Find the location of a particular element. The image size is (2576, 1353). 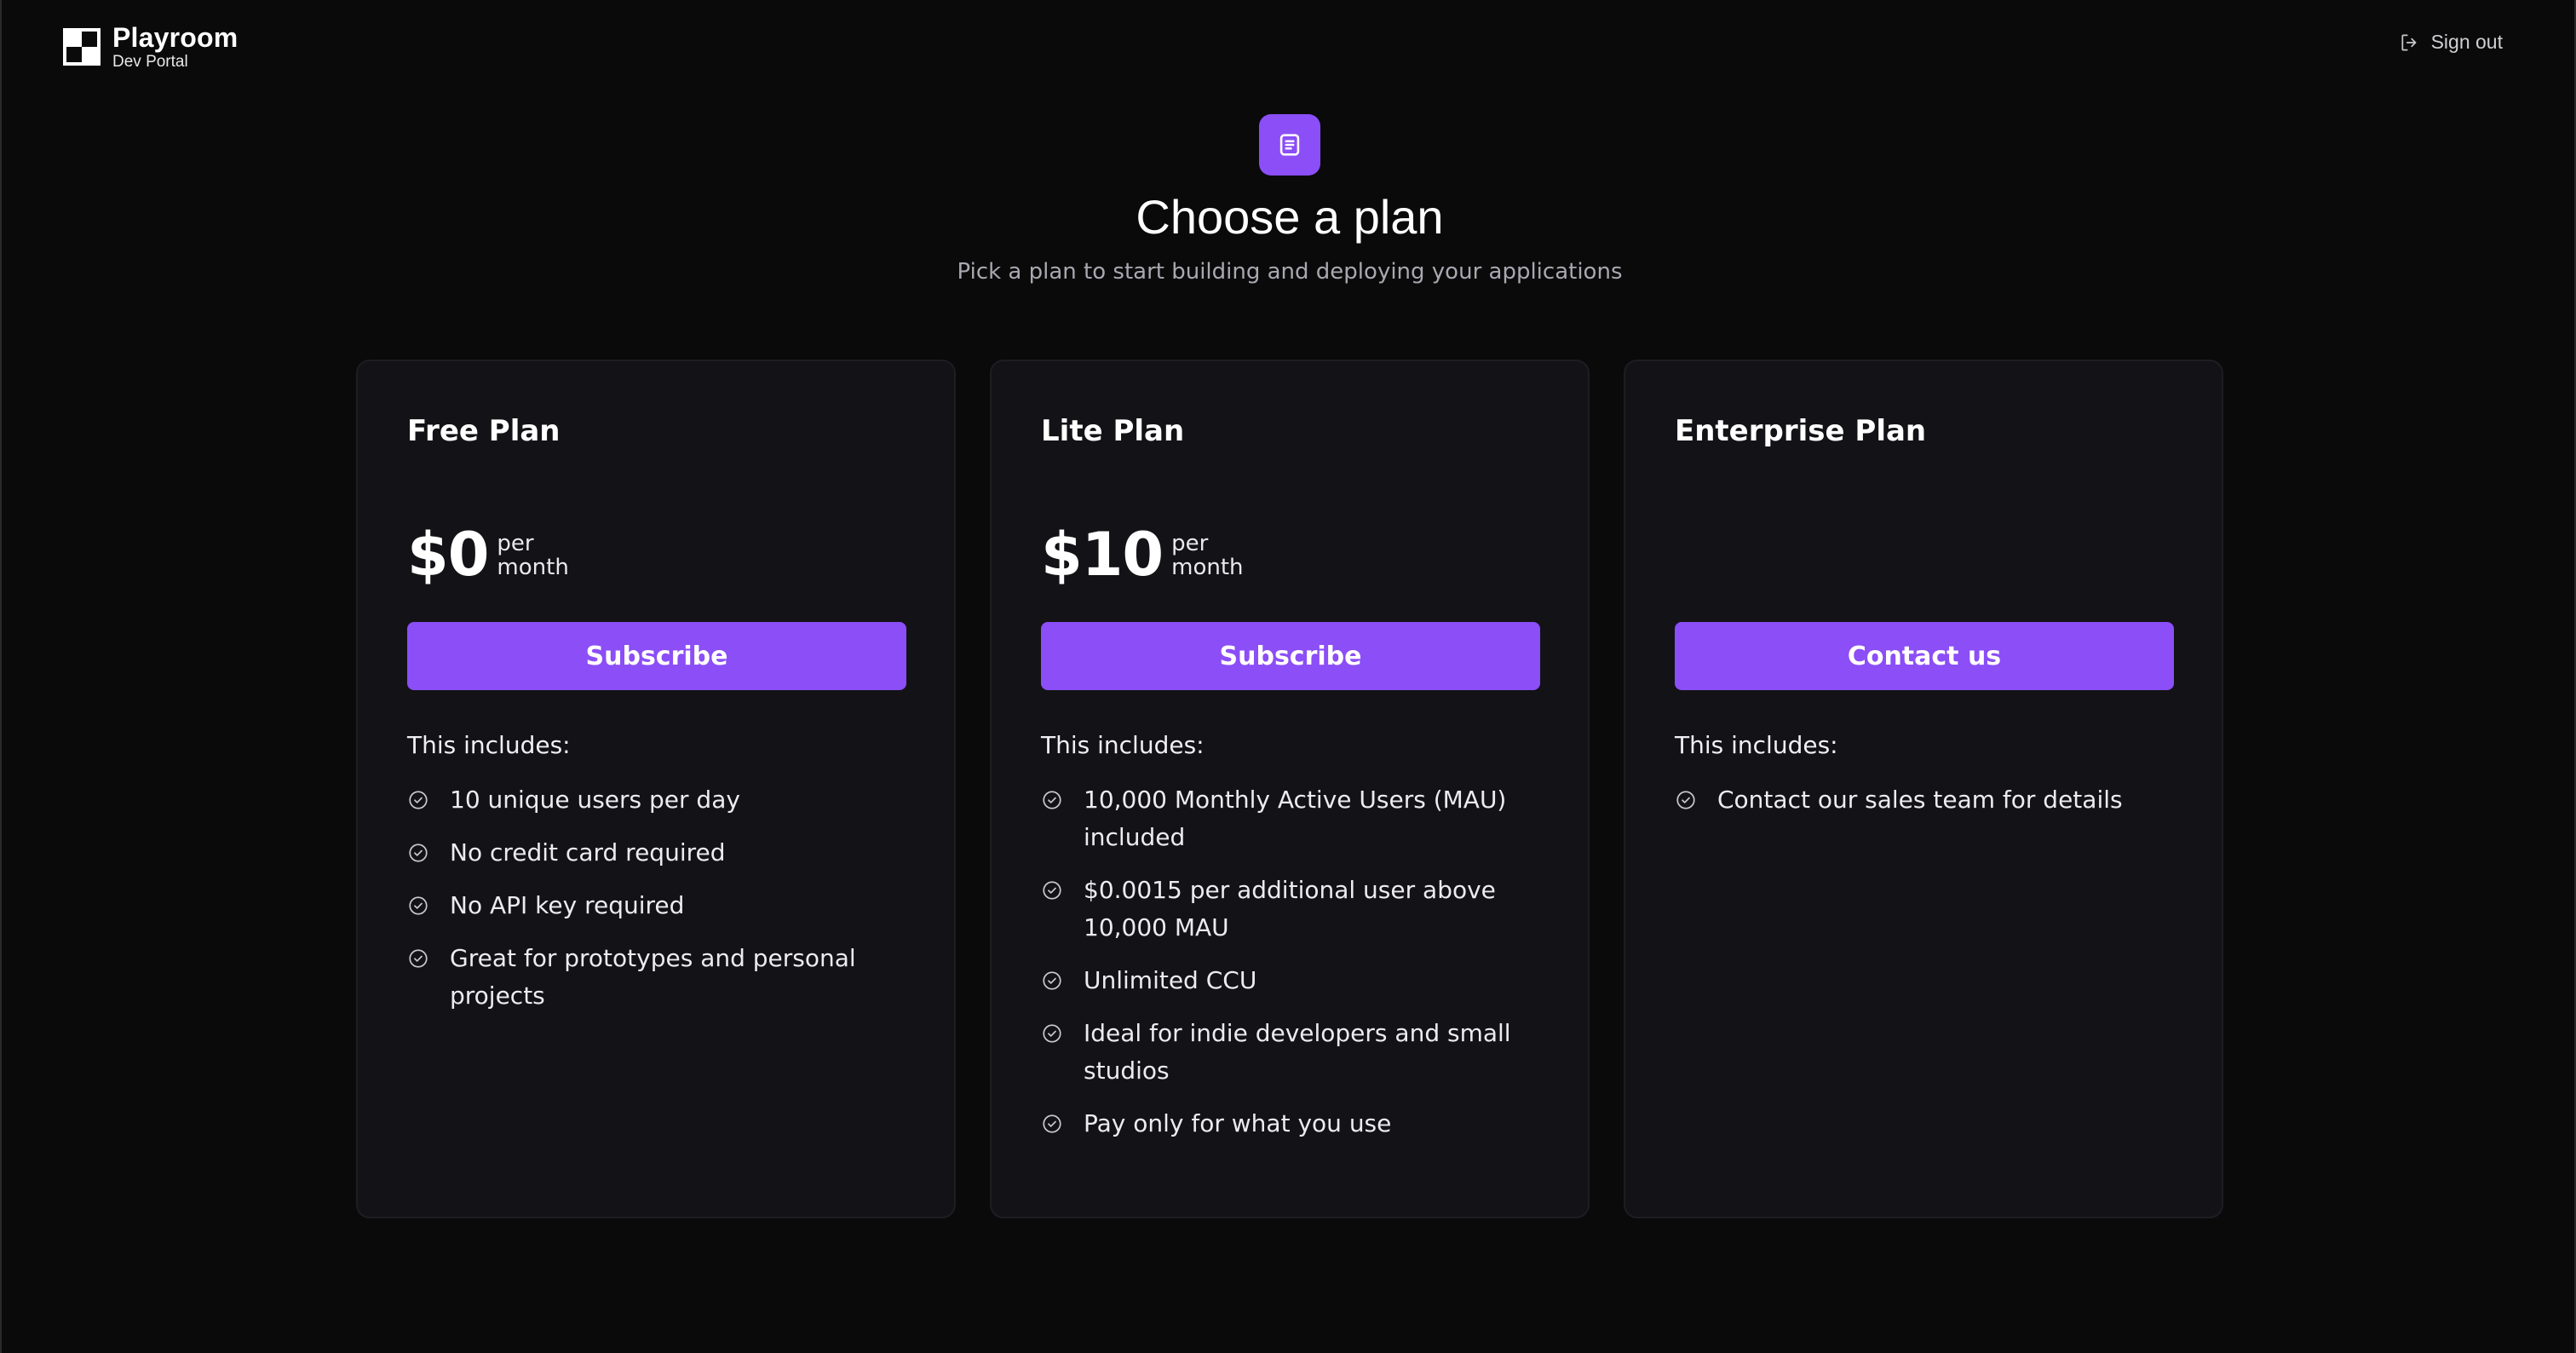

subscribe-free-button: Subscribe is located at coordinates (657, 656).